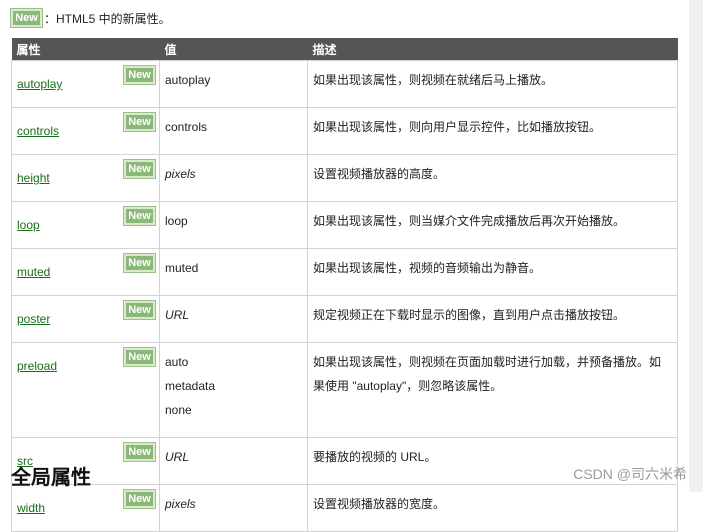  What do you see at coordinates (177, 362) in the screenshot?
I see `value-text: auto` at bounding box center [177, 362].